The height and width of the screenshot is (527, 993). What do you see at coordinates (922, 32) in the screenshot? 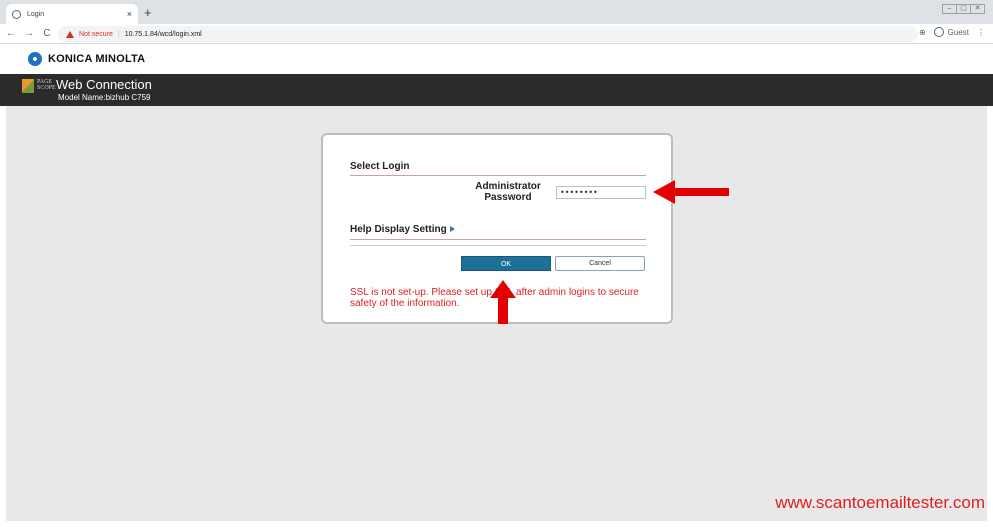
I see `zoom-icon: ⊕` at bounding box center [922, 32].